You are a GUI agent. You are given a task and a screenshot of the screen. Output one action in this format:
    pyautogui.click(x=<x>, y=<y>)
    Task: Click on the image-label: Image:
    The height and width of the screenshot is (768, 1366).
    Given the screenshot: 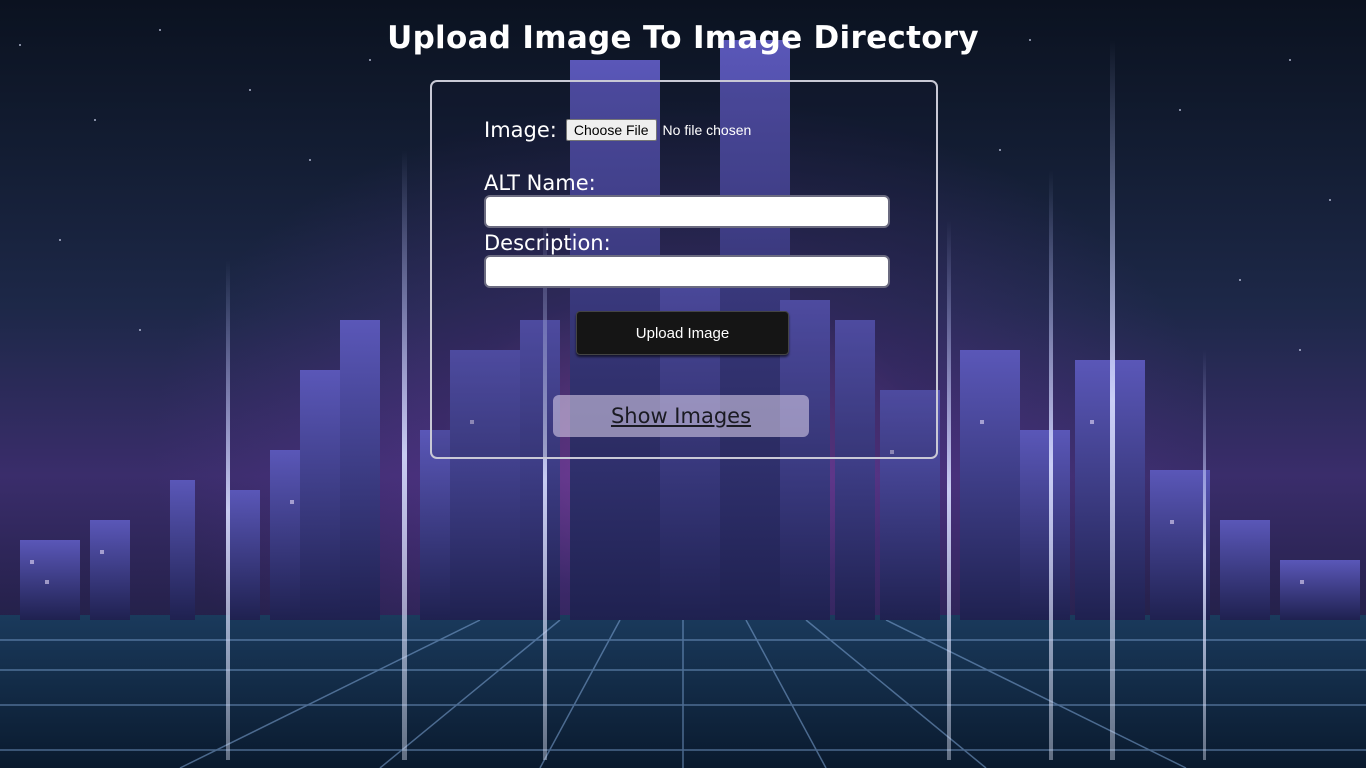 What is the action you would take?
    pyautogui.click(x=520, y=130)
    